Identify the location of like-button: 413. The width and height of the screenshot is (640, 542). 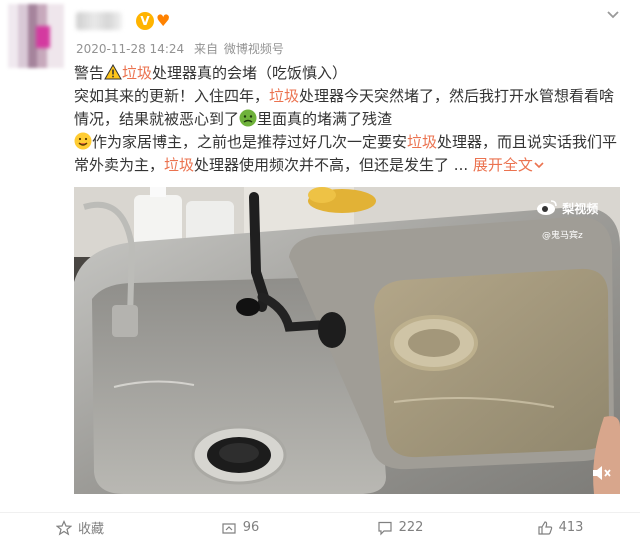
(560, 528).